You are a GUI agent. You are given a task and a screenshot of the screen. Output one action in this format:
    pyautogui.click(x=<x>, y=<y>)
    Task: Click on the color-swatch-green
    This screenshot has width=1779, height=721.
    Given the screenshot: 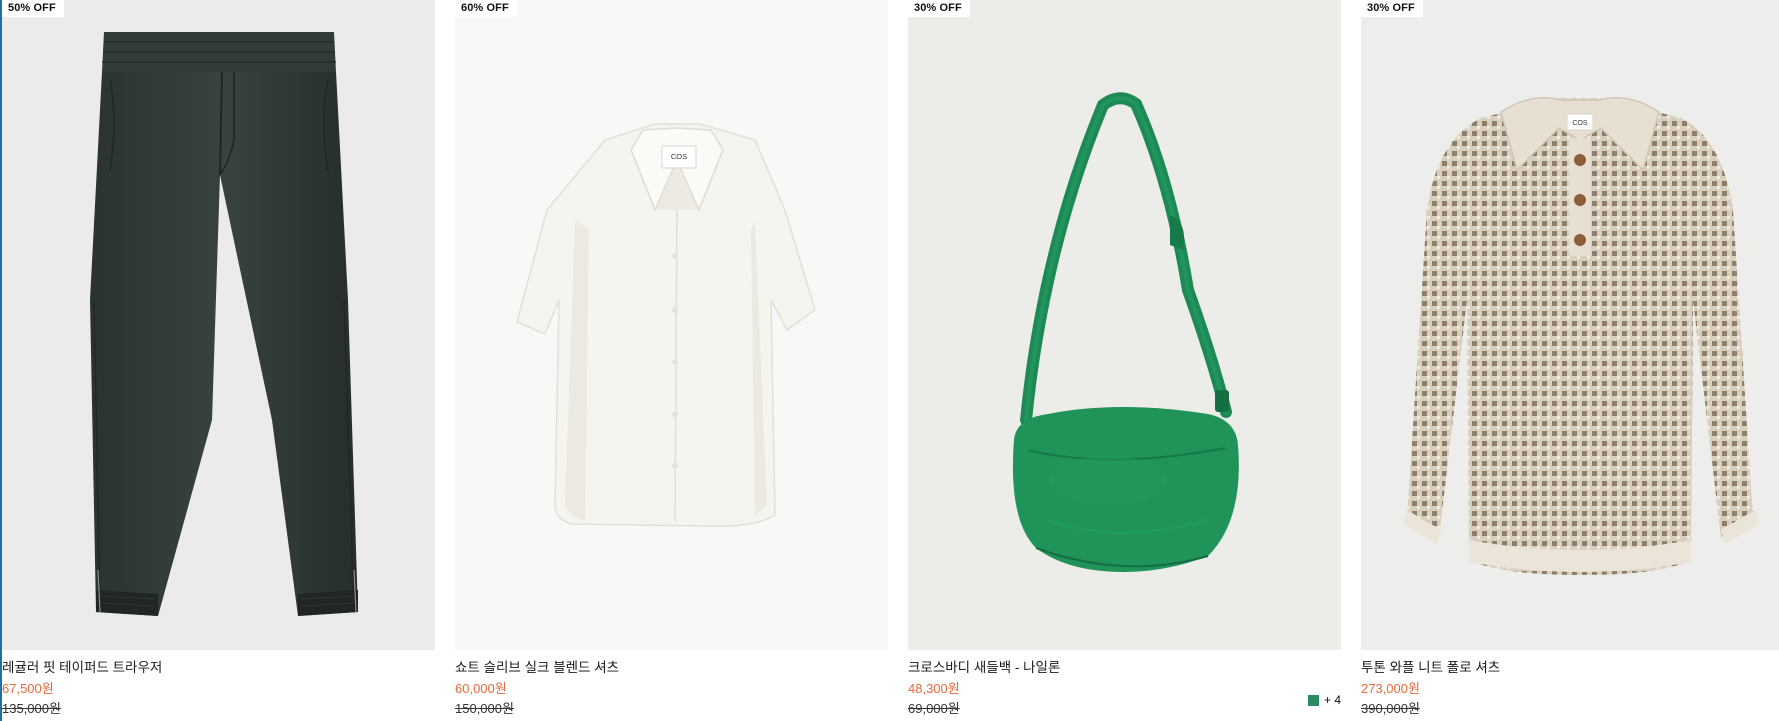 What is the action you would take?
    pyautogui.click(x=1313, y=700)
    